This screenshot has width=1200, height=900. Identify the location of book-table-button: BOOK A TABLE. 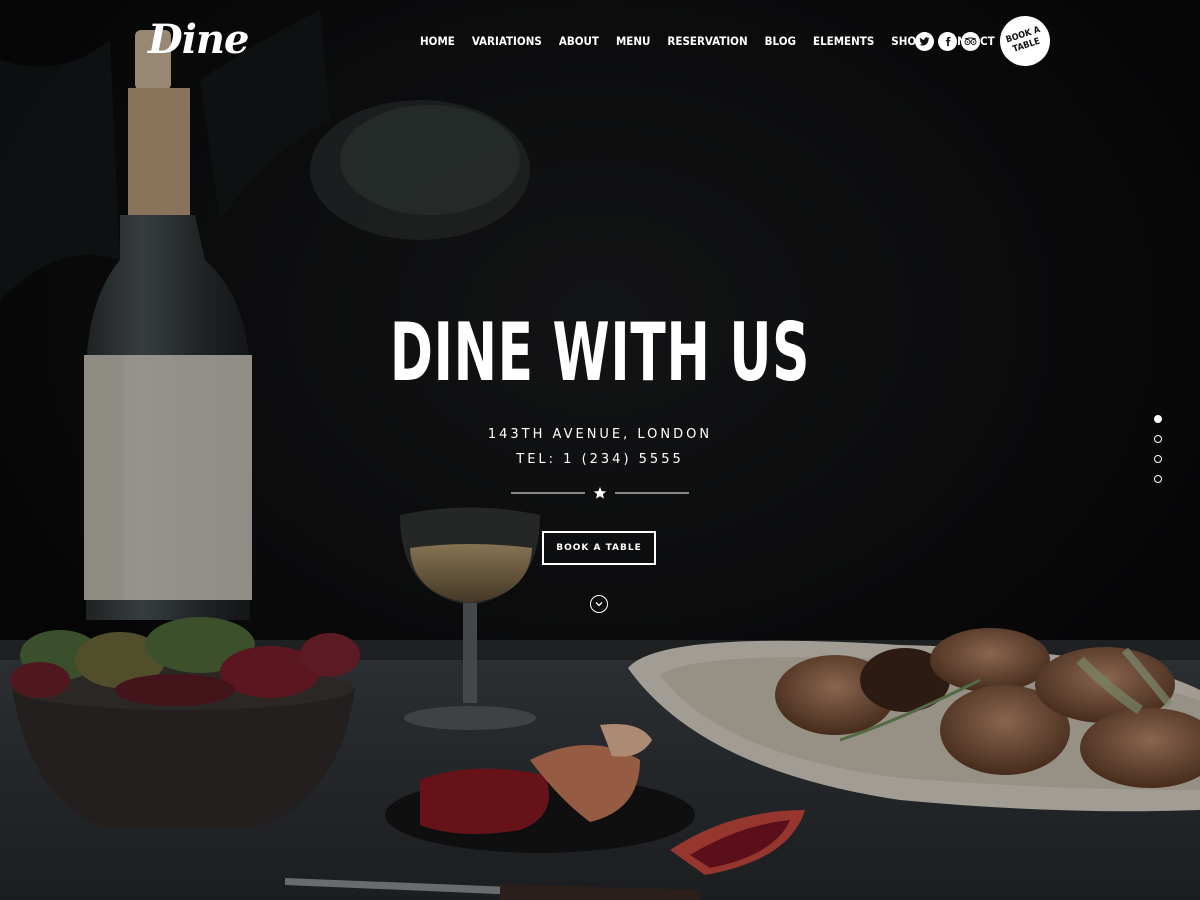
(599, 548).